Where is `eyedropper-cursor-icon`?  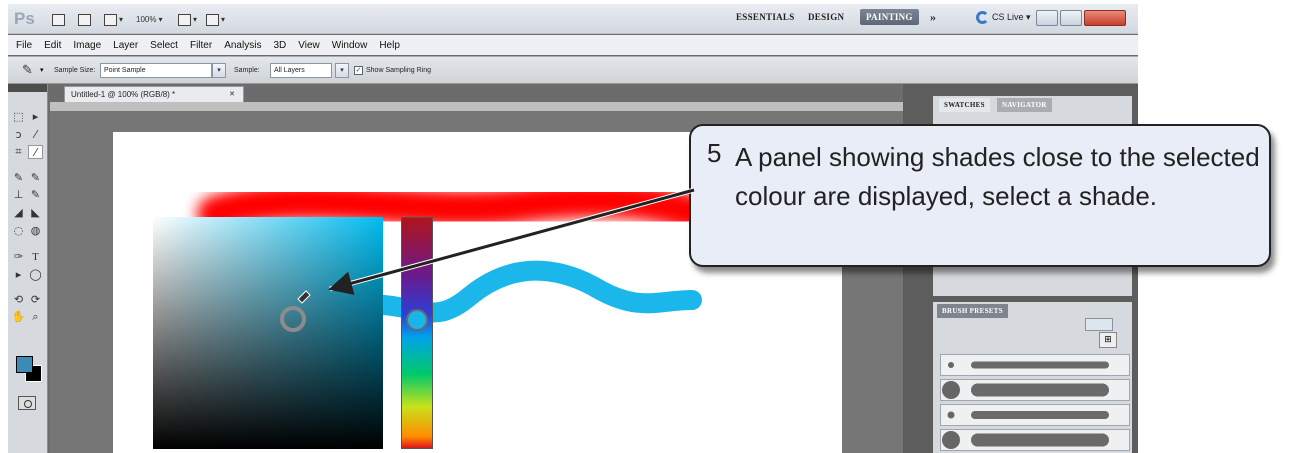 eyedropper-cursor-icon is located at coordinates (304, 297).